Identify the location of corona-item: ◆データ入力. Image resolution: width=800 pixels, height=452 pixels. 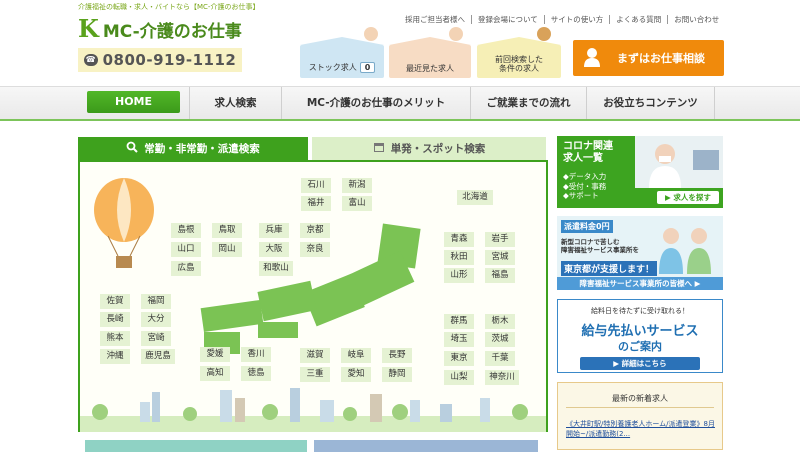
(585, 176).